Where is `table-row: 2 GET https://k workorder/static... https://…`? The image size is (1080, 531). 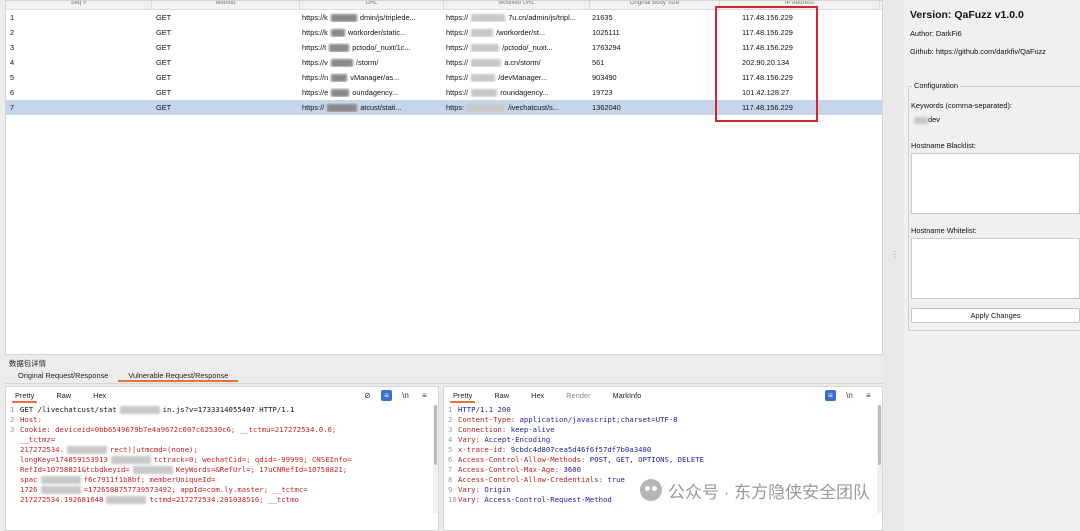 table-row: 2 GET https://k workorder/static... https://… is located at coordinates (444, 32).